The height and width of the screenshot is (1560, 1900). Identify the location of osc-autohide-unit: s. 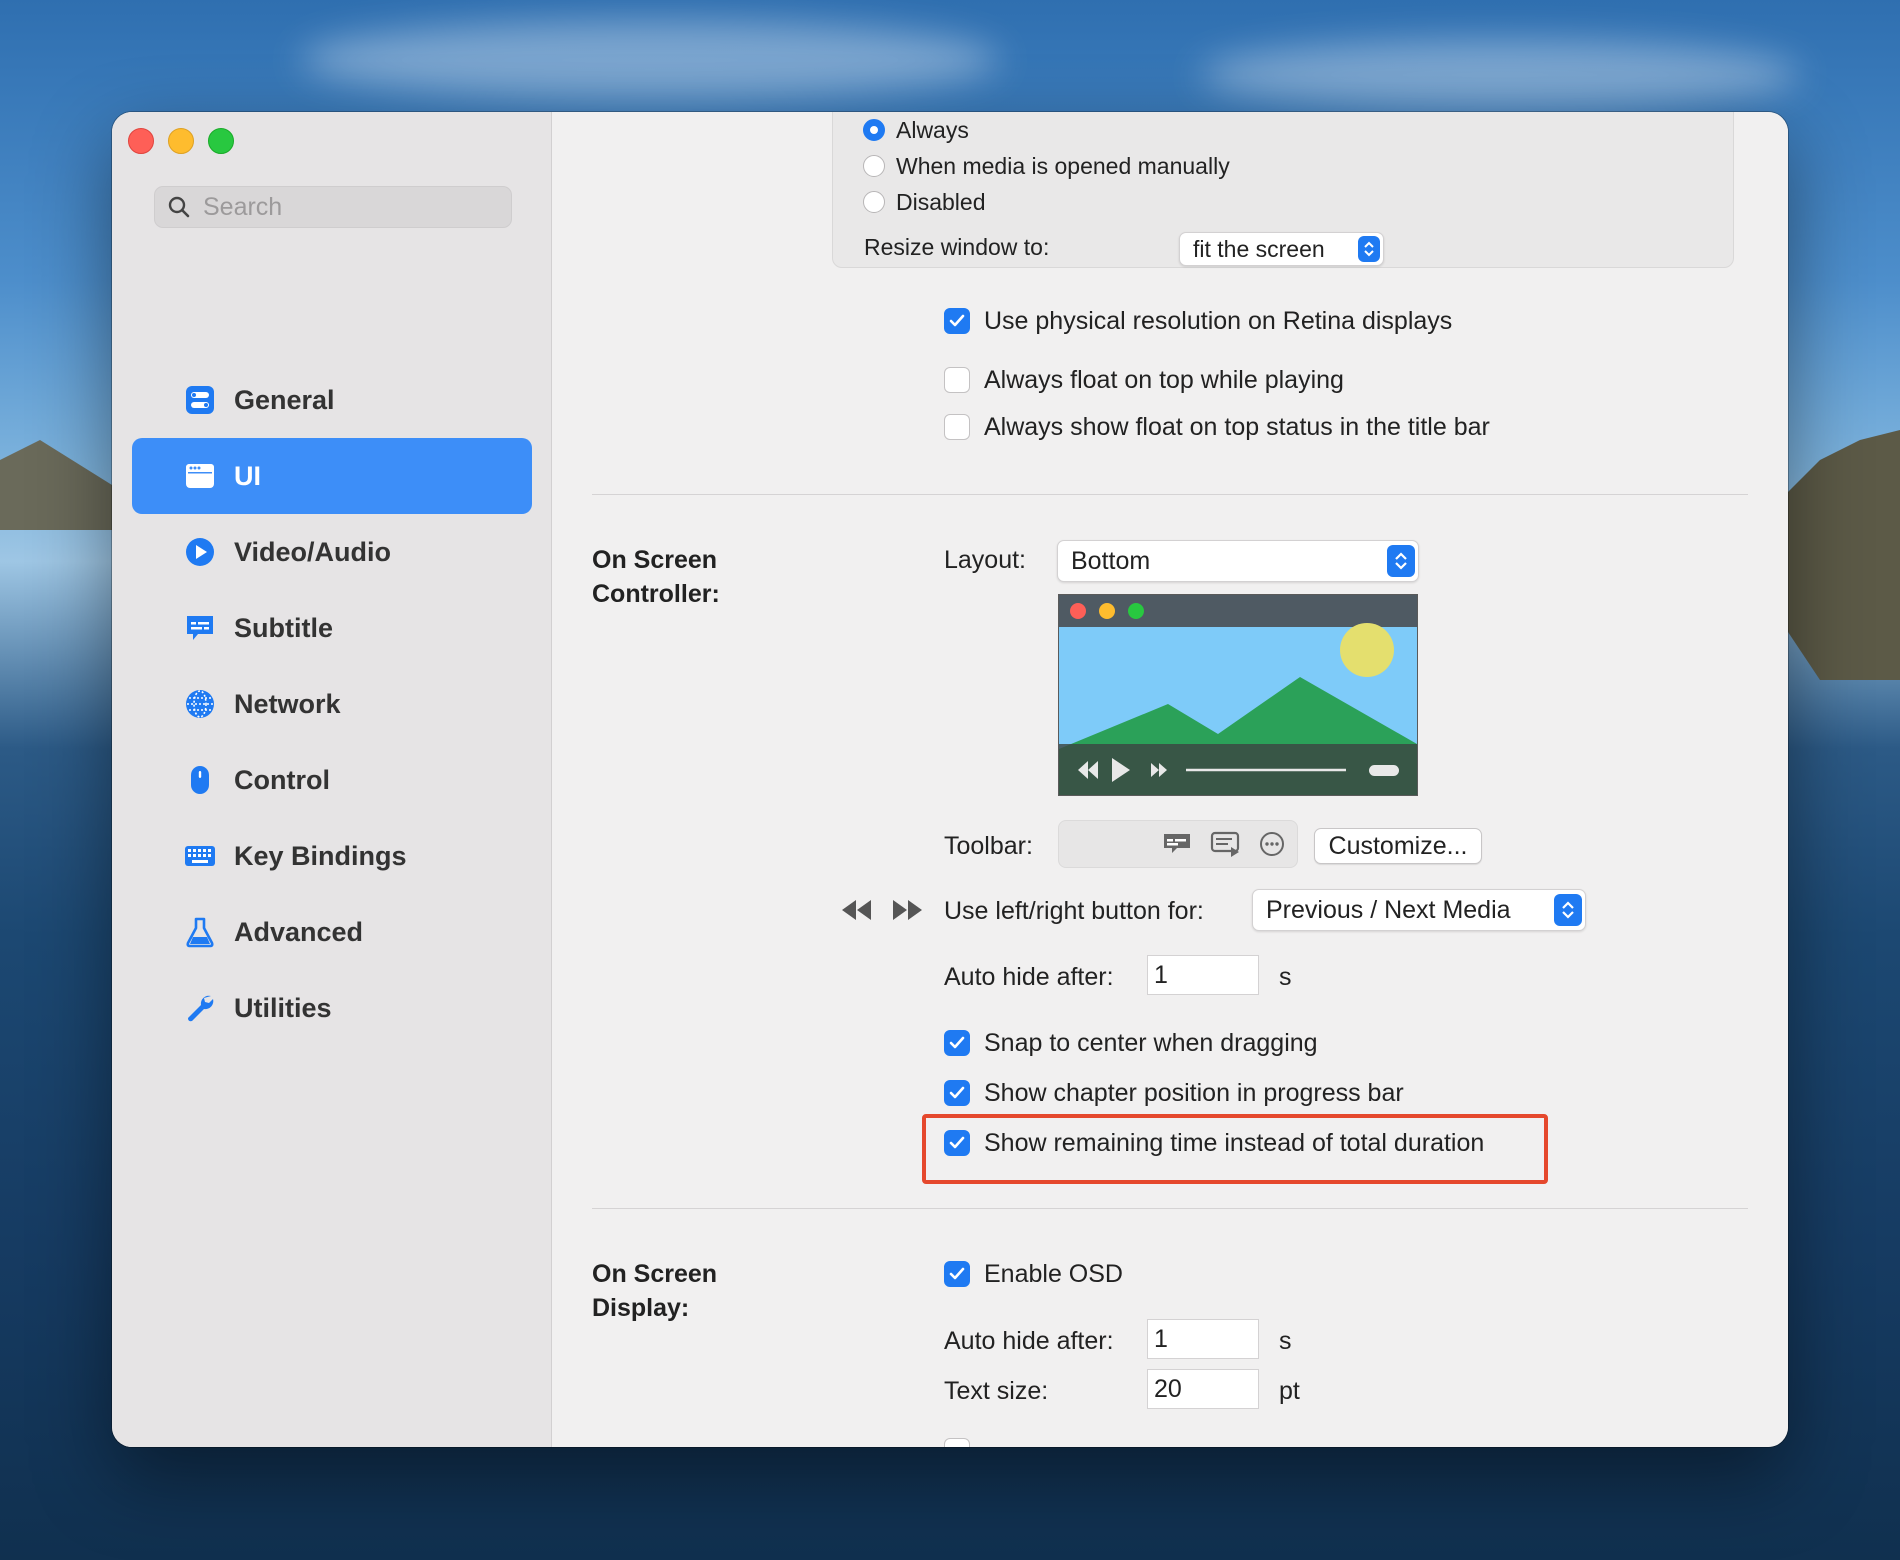
(1285, 977).